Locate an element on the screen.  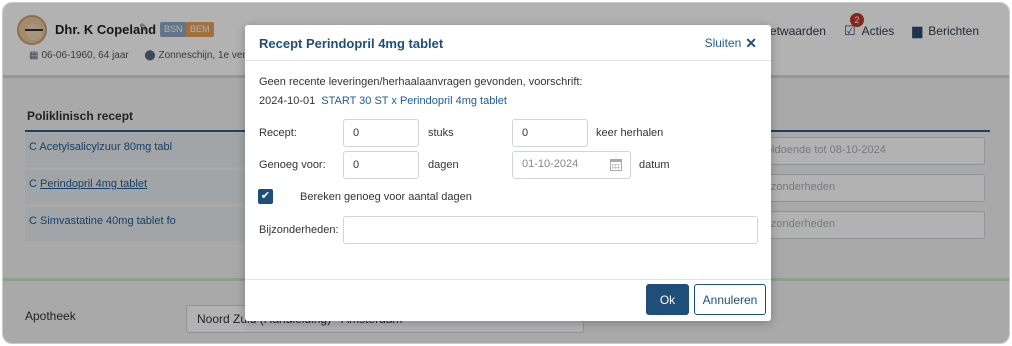
calculate-days-label: Bereken genoeg voor aantal dagen is located at coordinates (386, 197).